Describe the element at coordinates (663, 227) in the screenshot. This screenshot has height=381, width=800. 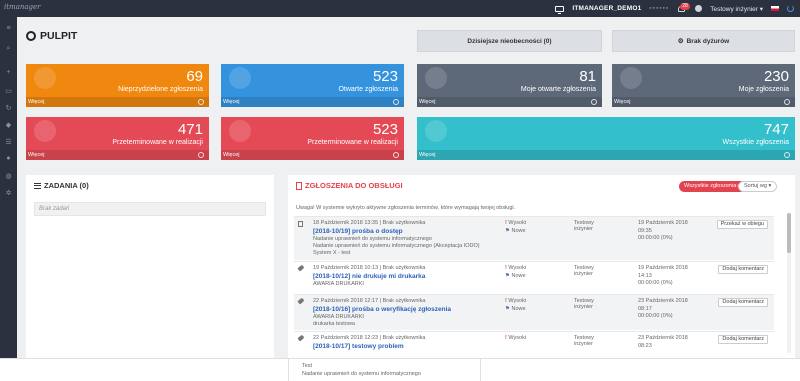
I see `ticket-deadline-date: 19 Październik 2018 09:35` at that location.